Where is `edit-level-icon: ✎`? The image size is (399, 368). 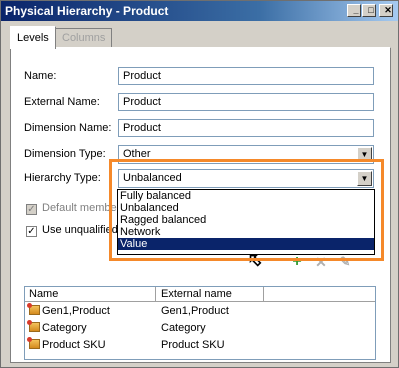
edit-level-icon: ✎ is located at coordinates (345, 262).